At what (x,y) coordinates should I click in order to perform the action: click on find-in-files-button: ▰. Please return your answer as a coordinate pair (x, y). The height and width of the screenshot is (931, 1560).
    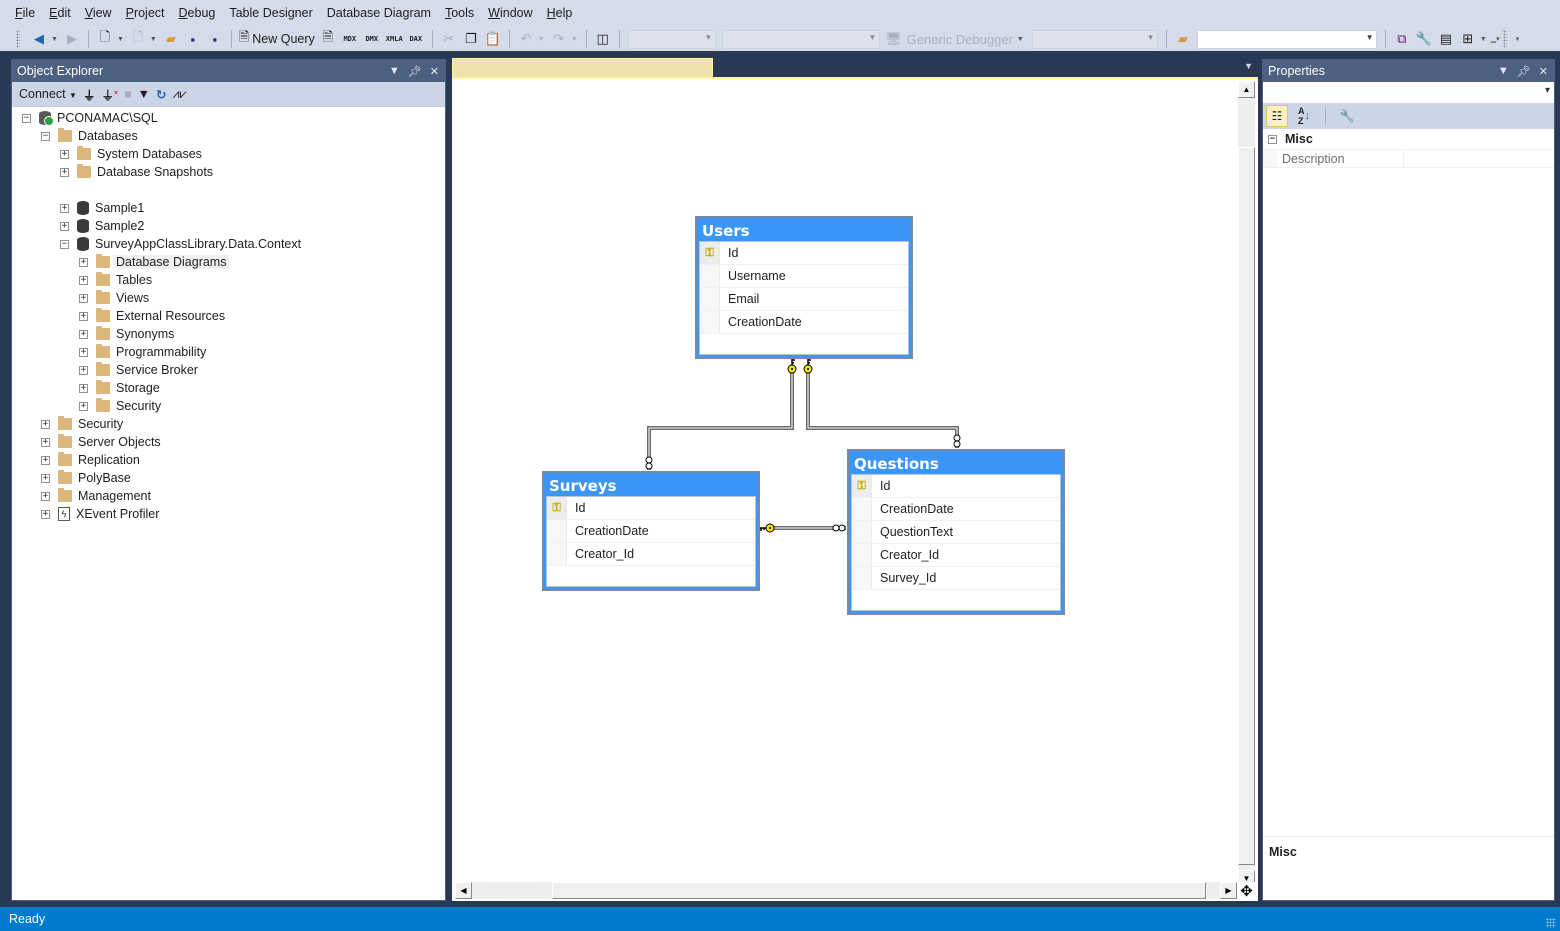
    Looking at the image, I should click on (1183, 39).